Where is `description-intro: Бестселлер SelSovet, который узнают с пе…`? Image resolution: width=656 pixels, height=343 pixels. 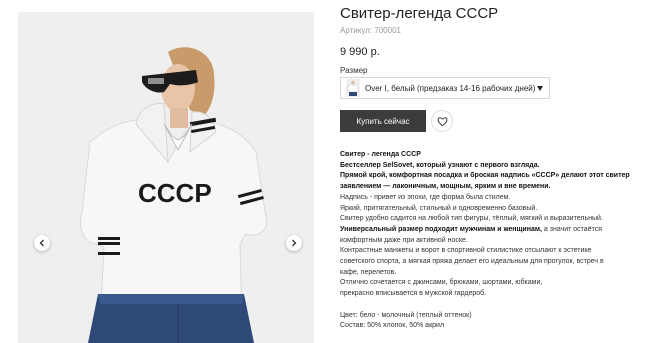 description-intro: Бестселлер SelSovet, который узнают с пе… is located at coordinates (440, 165).